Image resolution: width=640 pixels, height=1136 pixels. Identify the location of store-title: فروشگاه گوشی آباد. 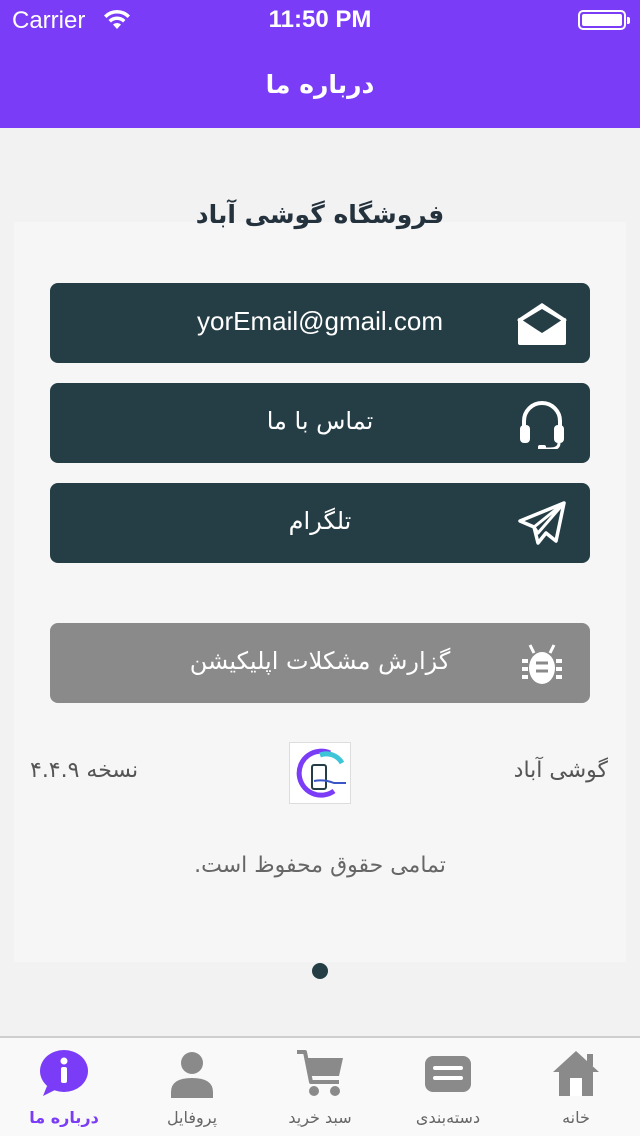
(320, 214).